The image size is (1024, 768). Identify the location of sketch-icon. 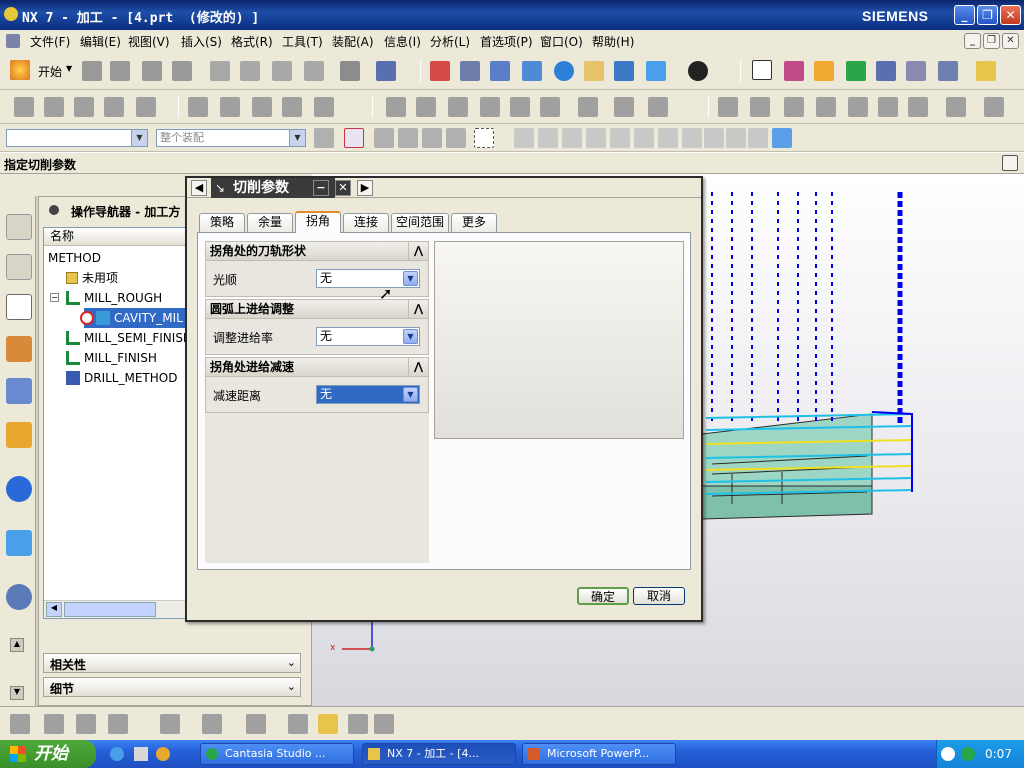
(118, 724).